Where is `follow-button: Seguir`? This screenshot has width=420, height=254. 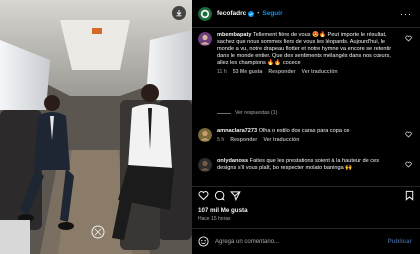 follow-button: Seguir is located at coordinates (272, 13).